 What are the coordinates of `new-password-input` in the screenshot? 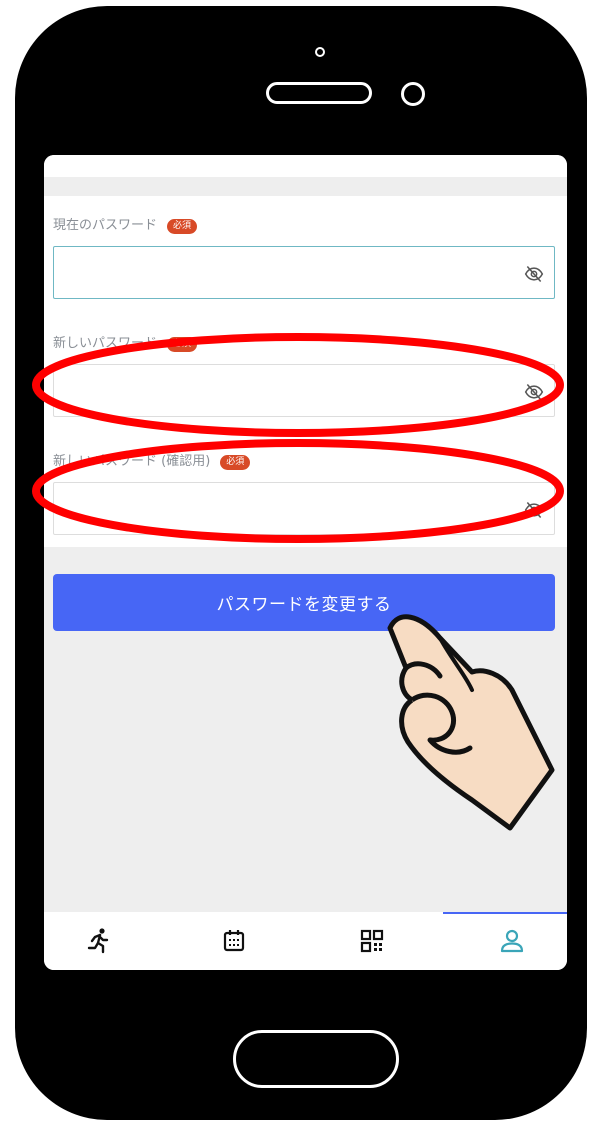 It's located at (304, 390).